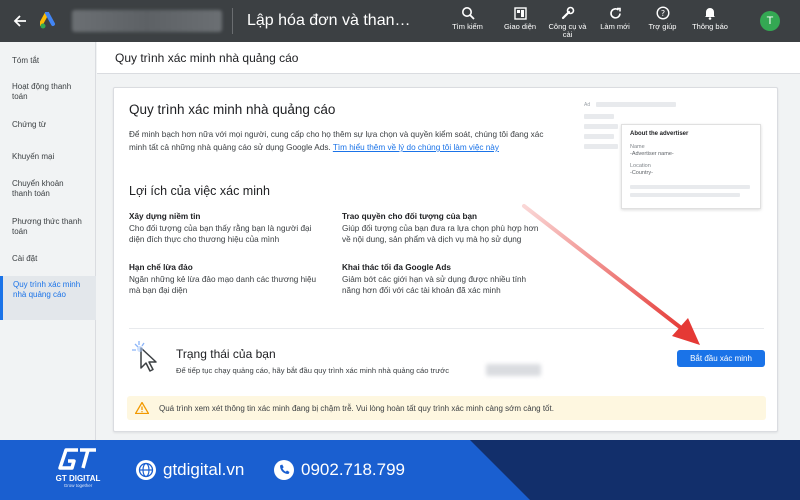 The width and height of the screenshot is (800, 500). Describe the element at coordinates (232, 21) in the screenshot. I see `divider` at that location.